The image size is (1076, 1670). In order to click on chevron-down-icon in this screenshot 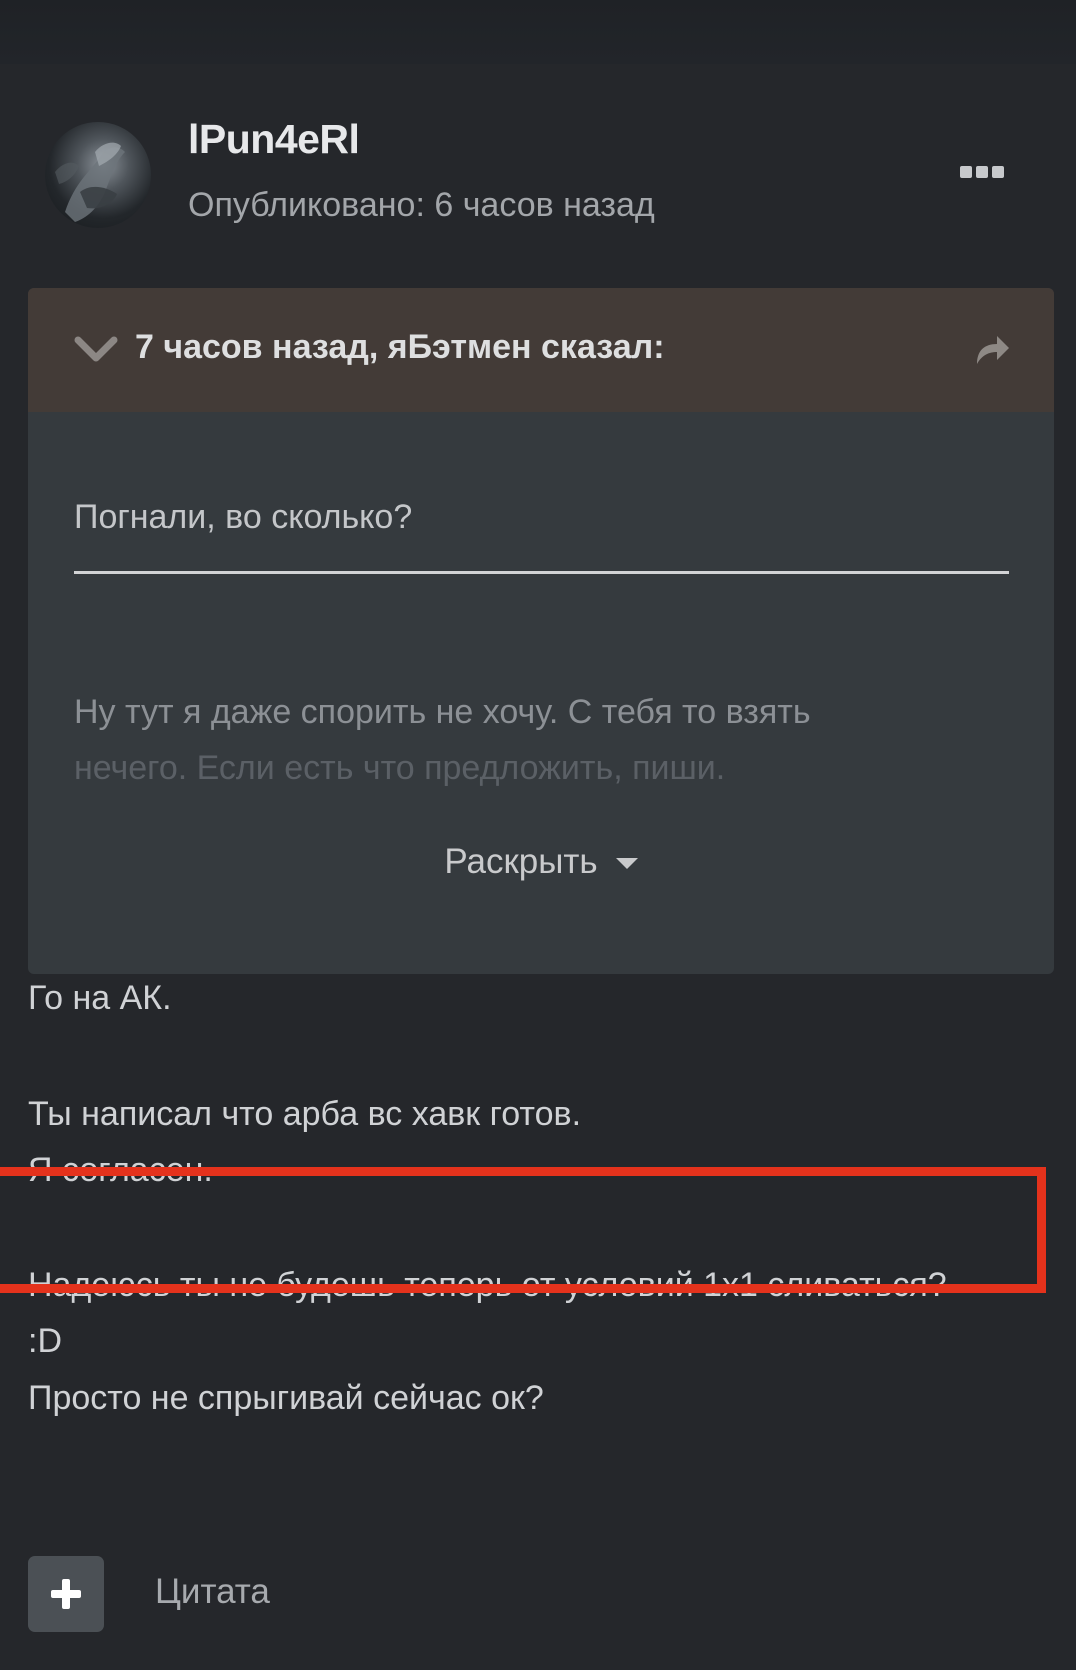, I will do `click(96, 350)`.